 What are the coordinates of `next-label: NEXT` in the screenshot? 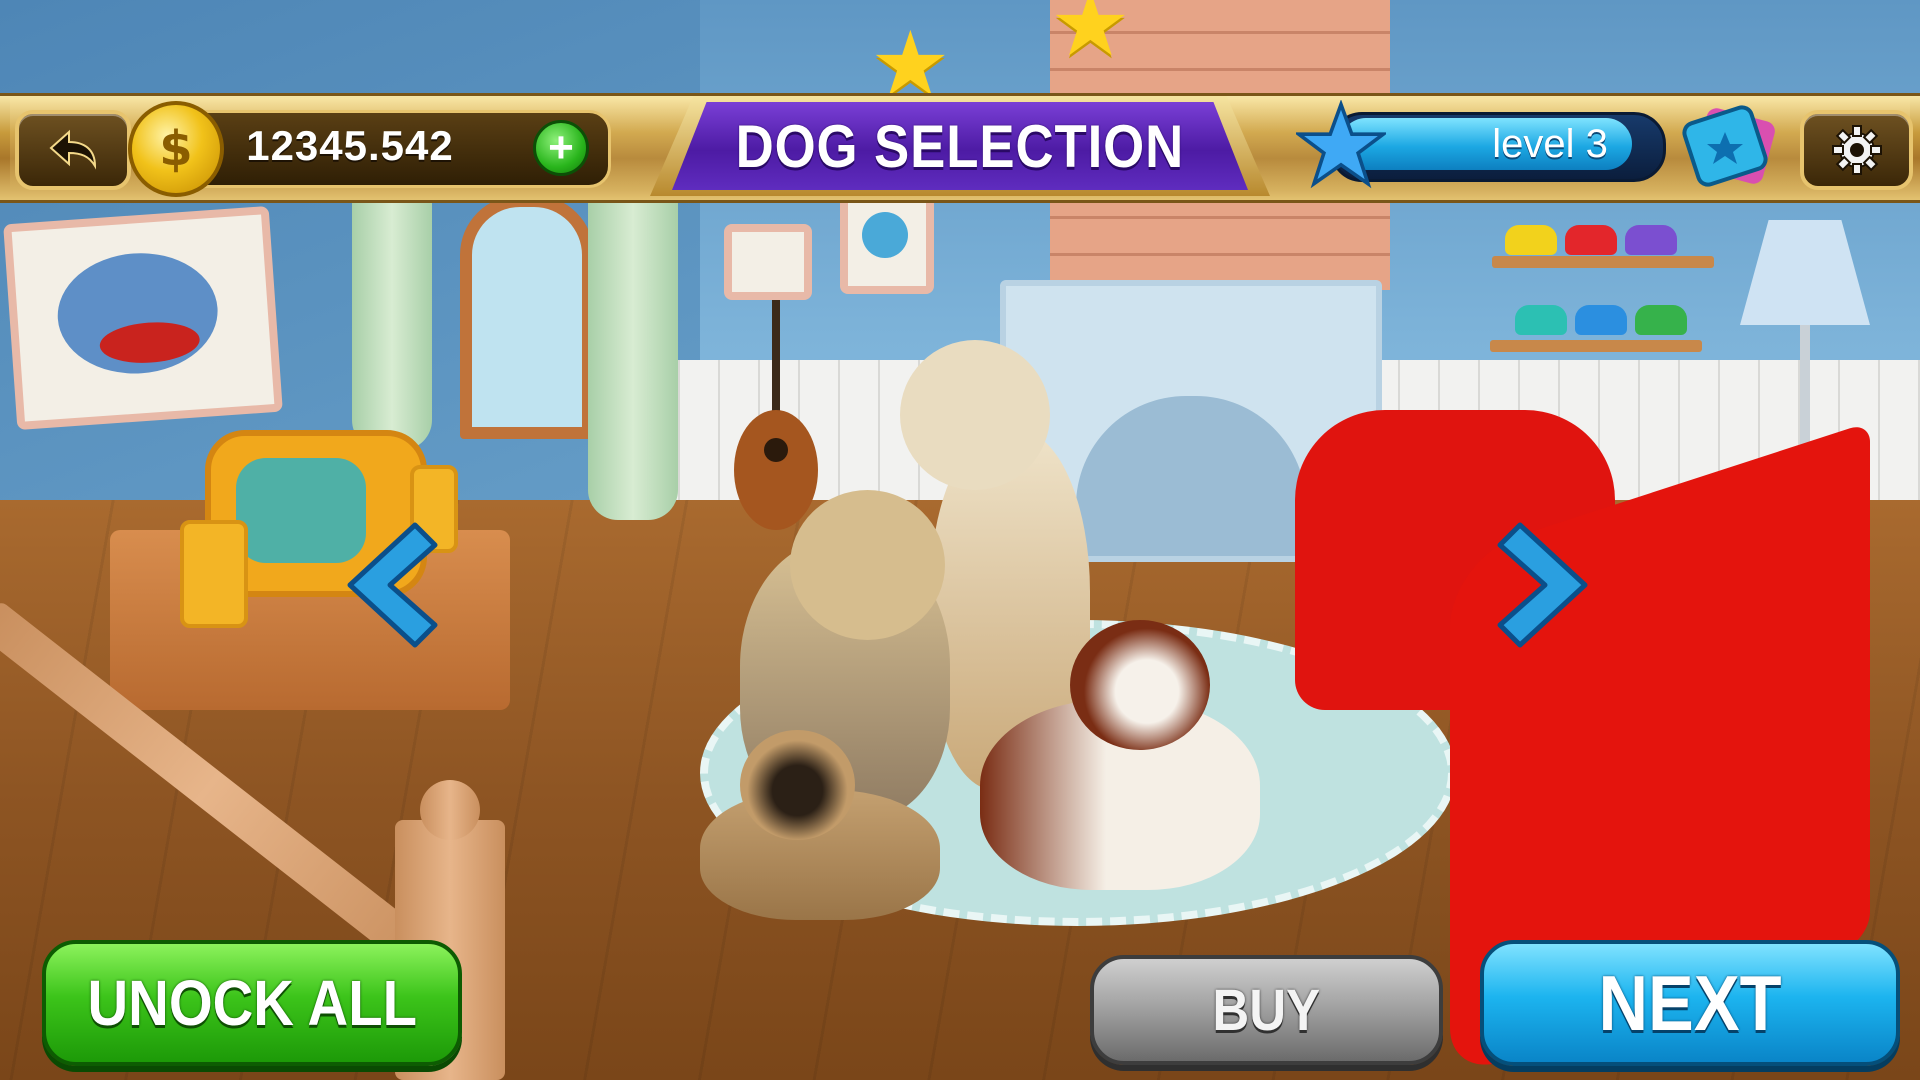 It's located at (1690, 1002).